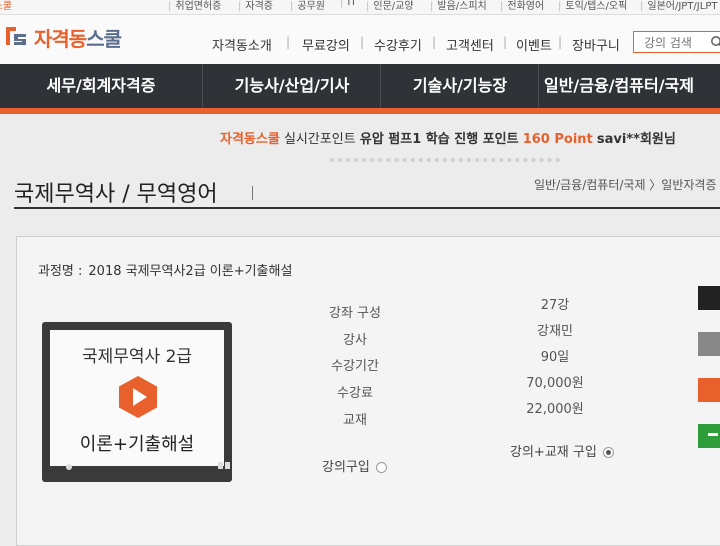 This screenshot has height=546, width=720. I want to click on logo-text: 자격동스쿨, so click(78, 37).